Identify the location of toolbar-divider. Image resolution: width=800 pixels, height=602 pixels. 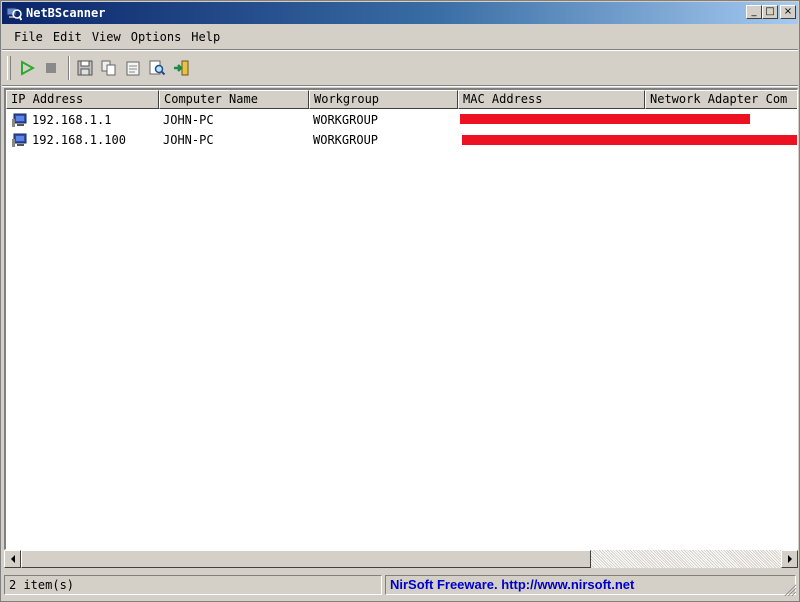
(400, 86).